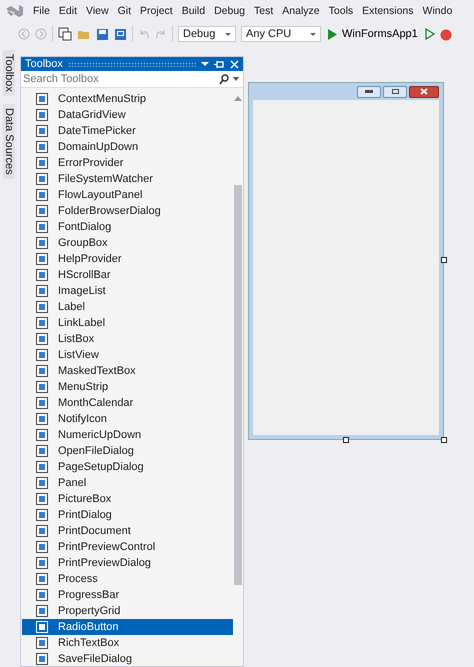 Image resolution: width=474 pixels, height=667 pixels. Describe the element at coordinates (127, 243) in the screenshot. I see `toolbox-item: GroupBox` at that location.